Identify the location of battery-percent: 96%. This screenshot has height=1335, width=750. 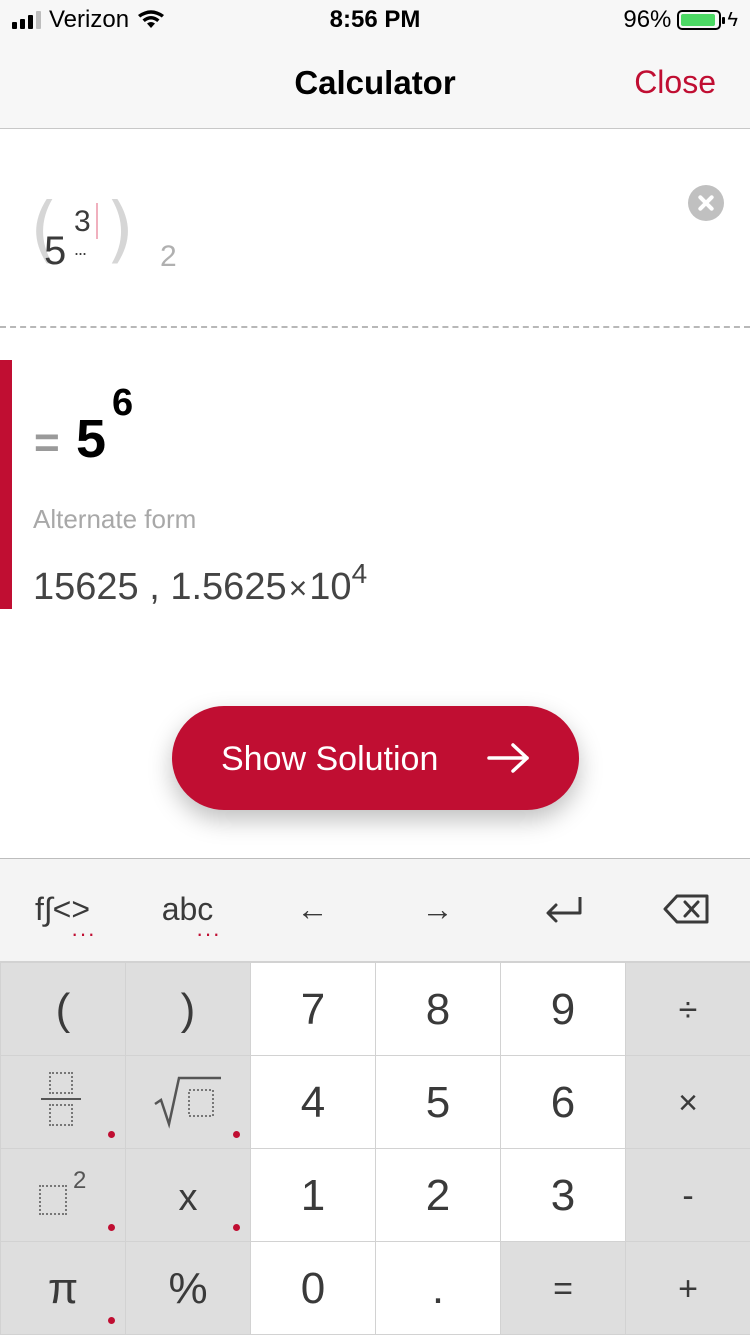
(647, 19).